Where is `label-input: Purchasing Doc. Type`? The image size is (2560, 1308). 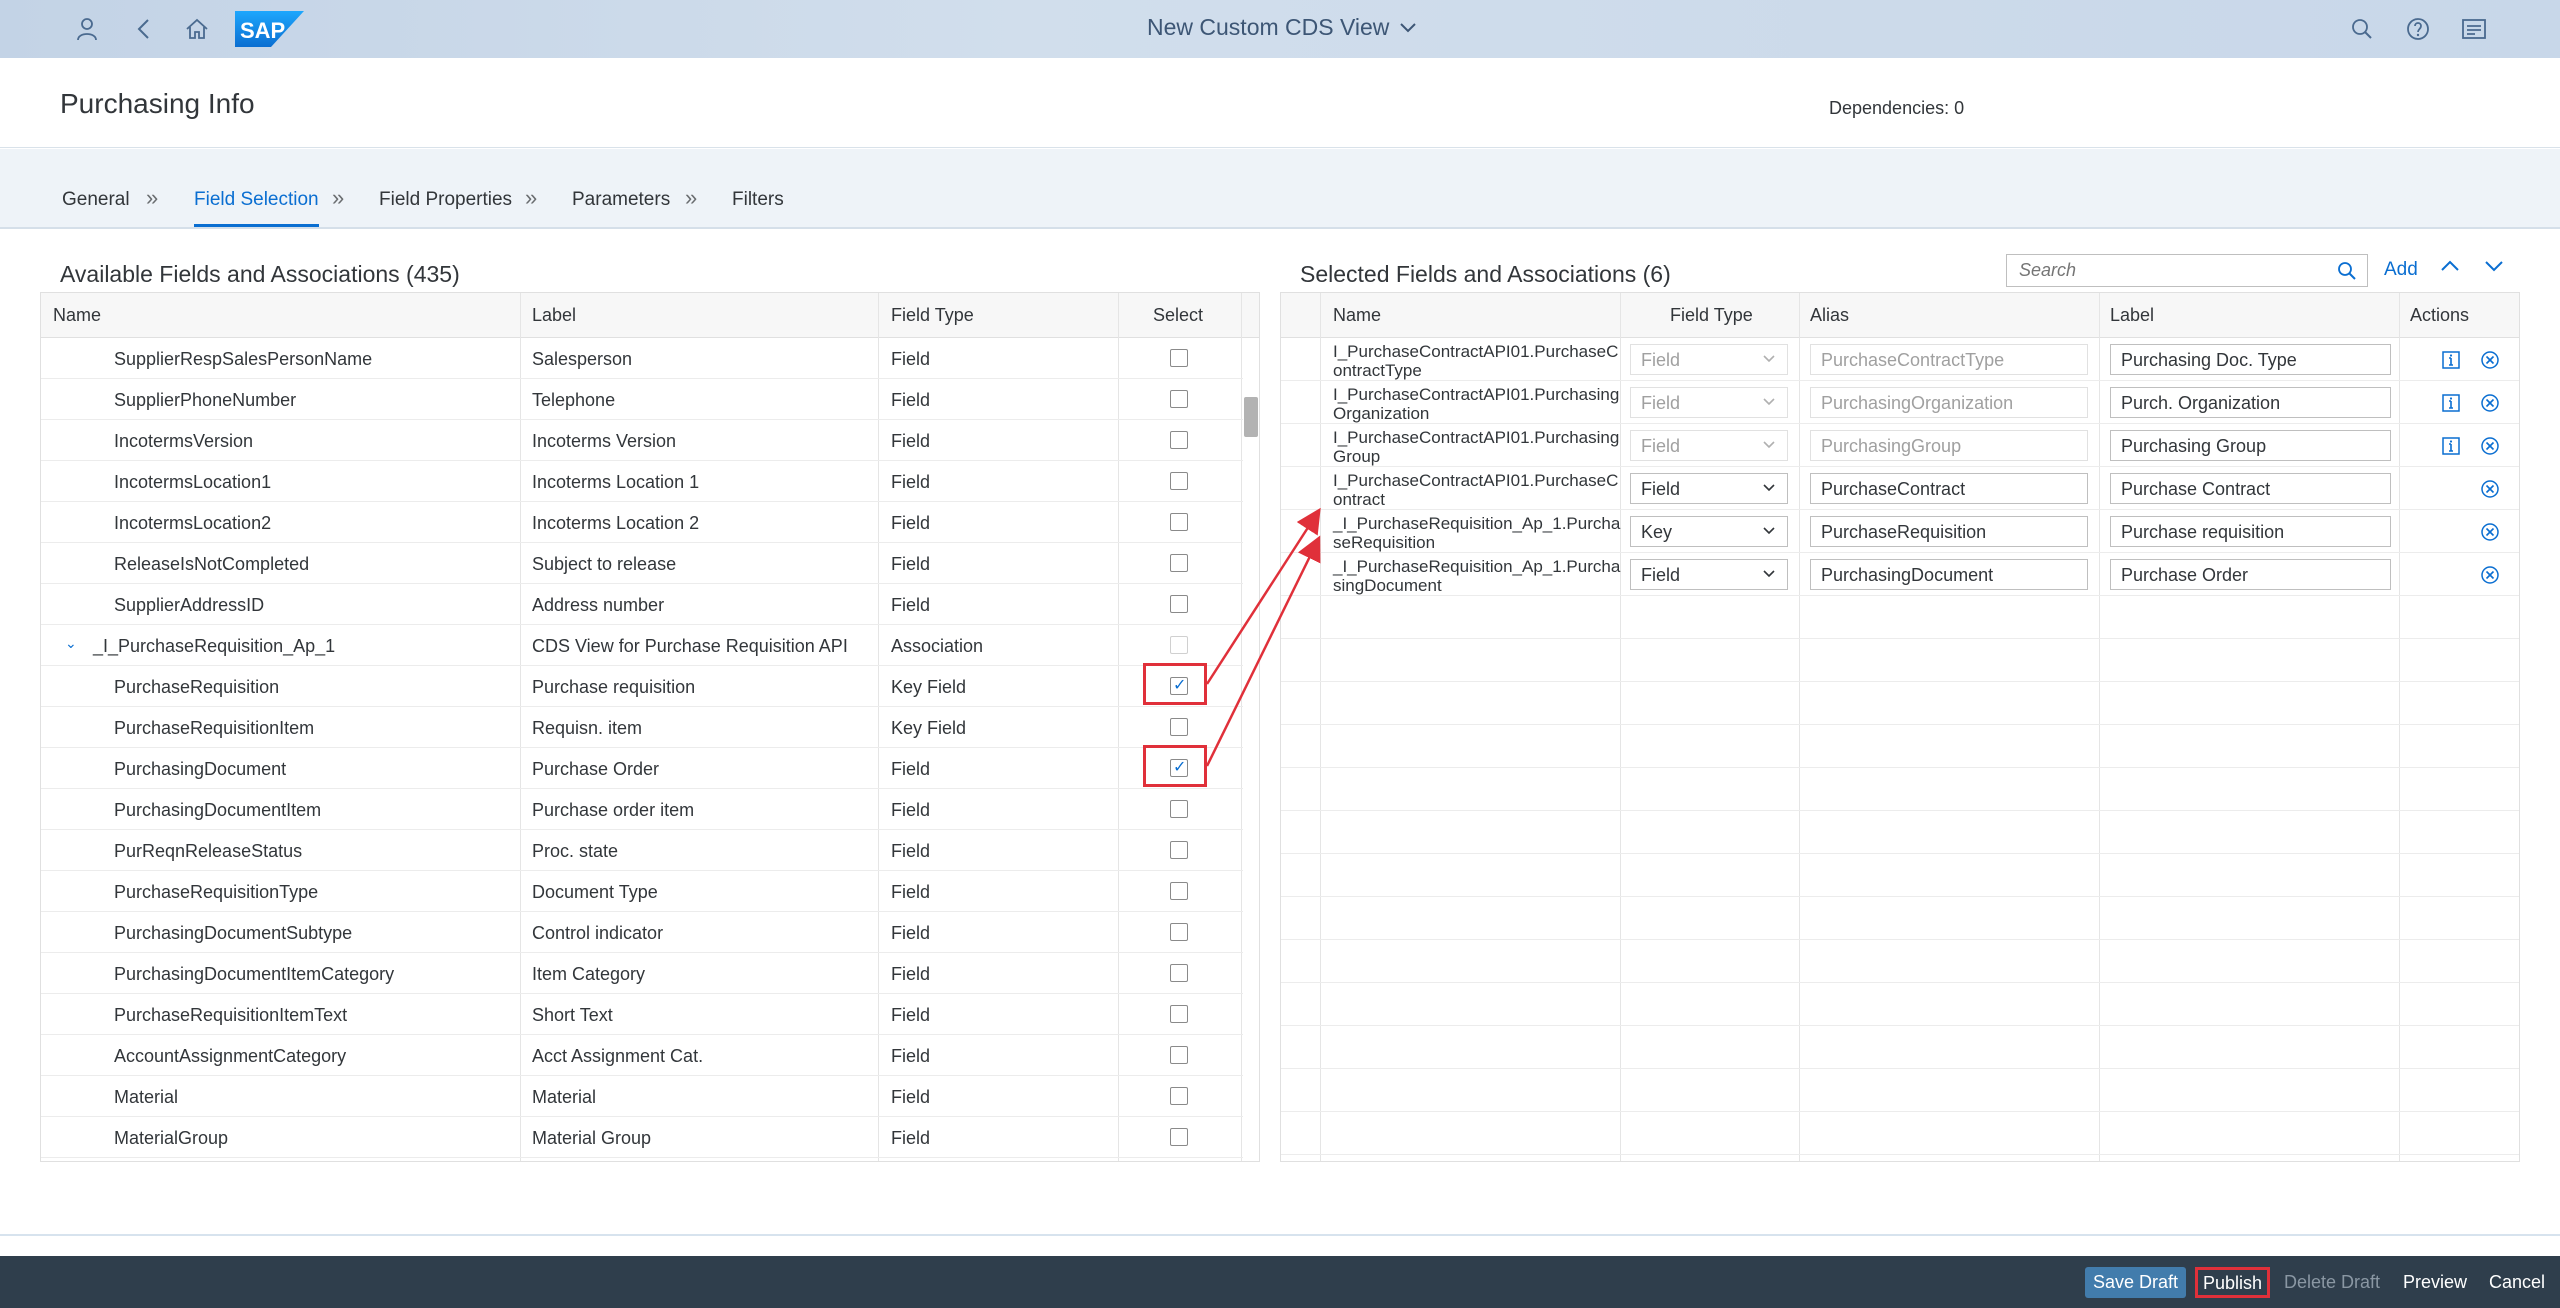
label-input: Purchasing Doc. Type is located at coordinates (2250, 359).